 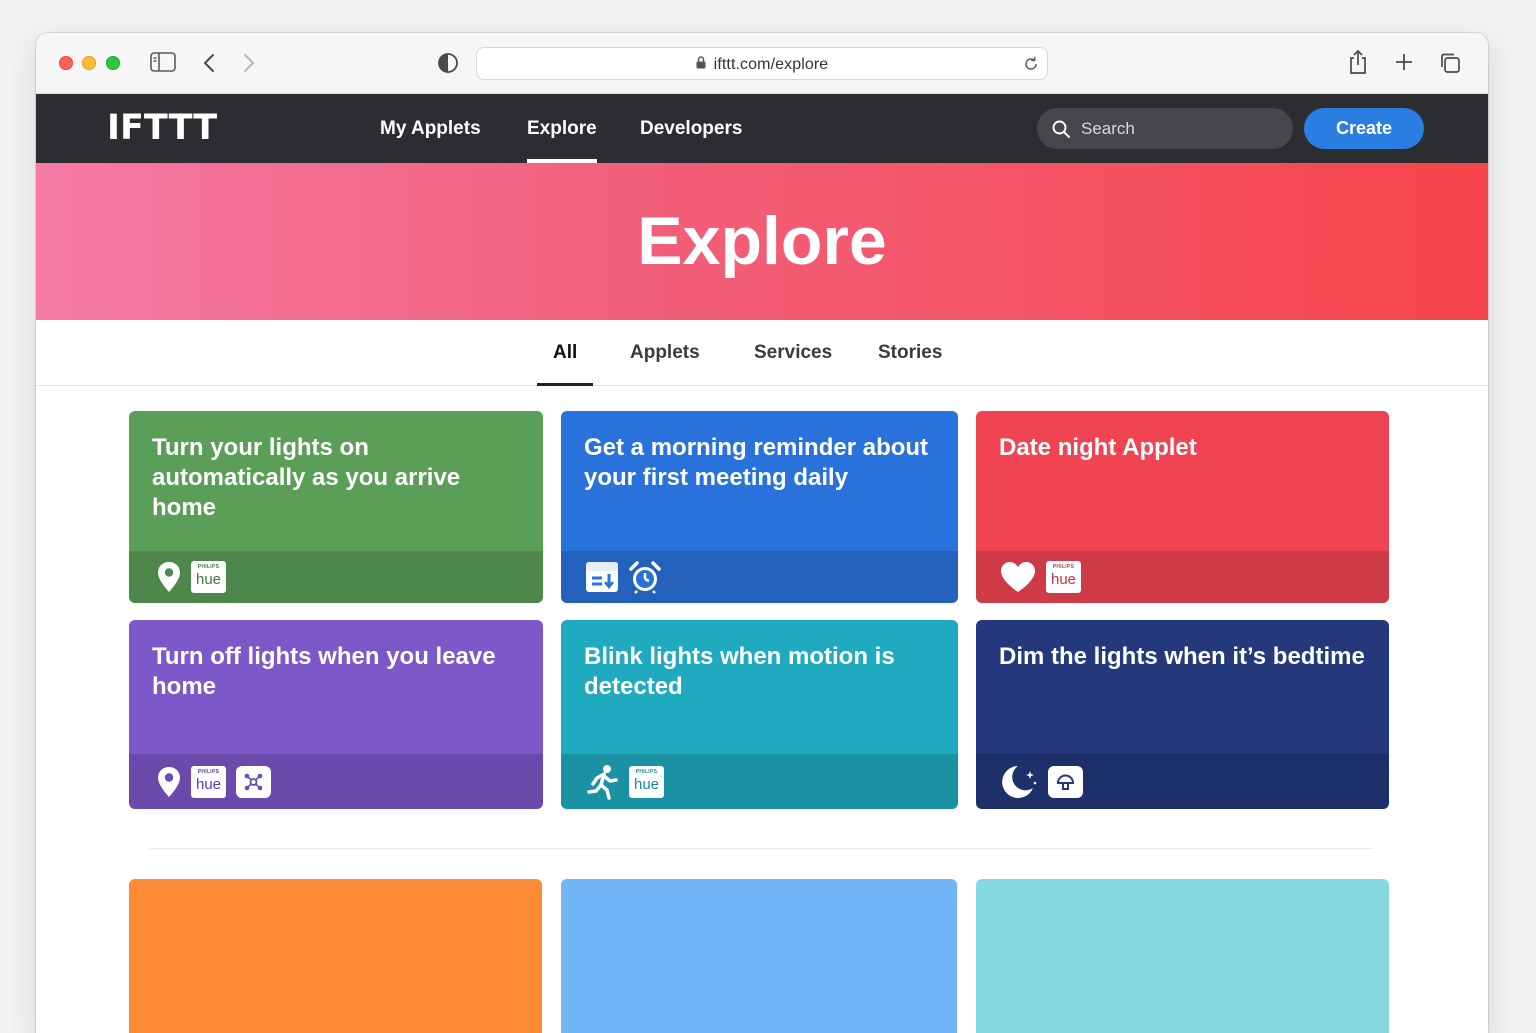 What do you see at coordinates (1165, 128) in the screenshot?
I see `search-input: Search` at bounding box center [1165, 128].